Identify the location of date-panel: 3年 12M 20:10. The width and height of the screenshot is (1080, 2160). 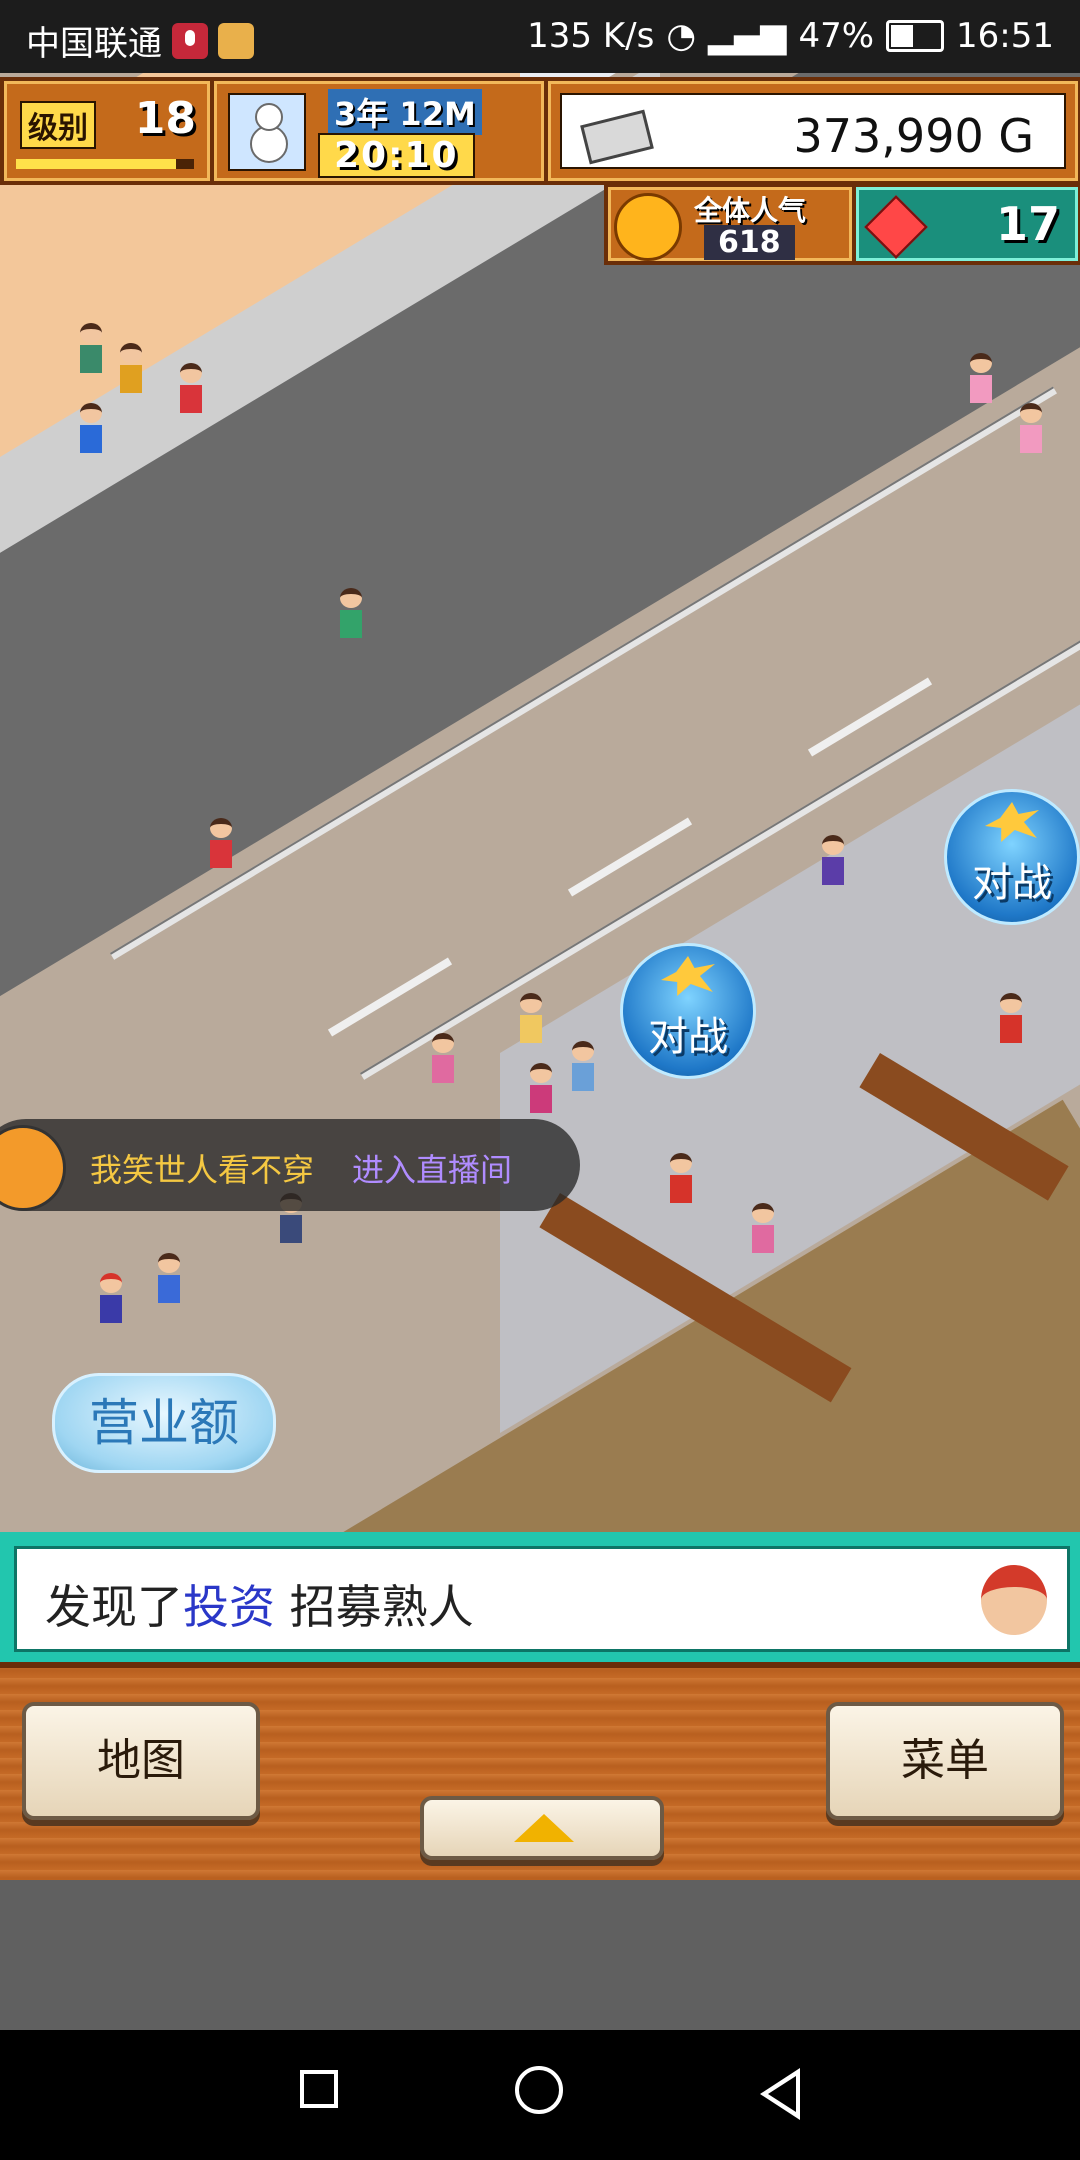
(379, 131).